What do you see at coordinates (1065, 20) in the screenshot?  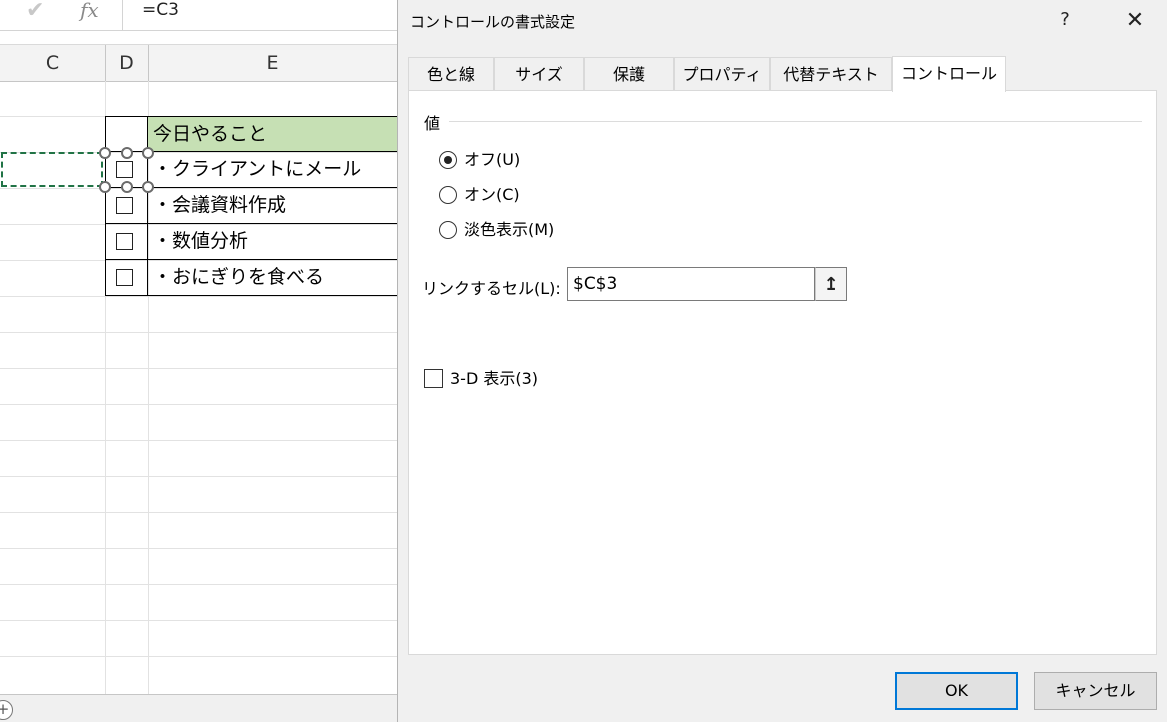 I see `help-icon: ?` at bounding box center [1065, 20].